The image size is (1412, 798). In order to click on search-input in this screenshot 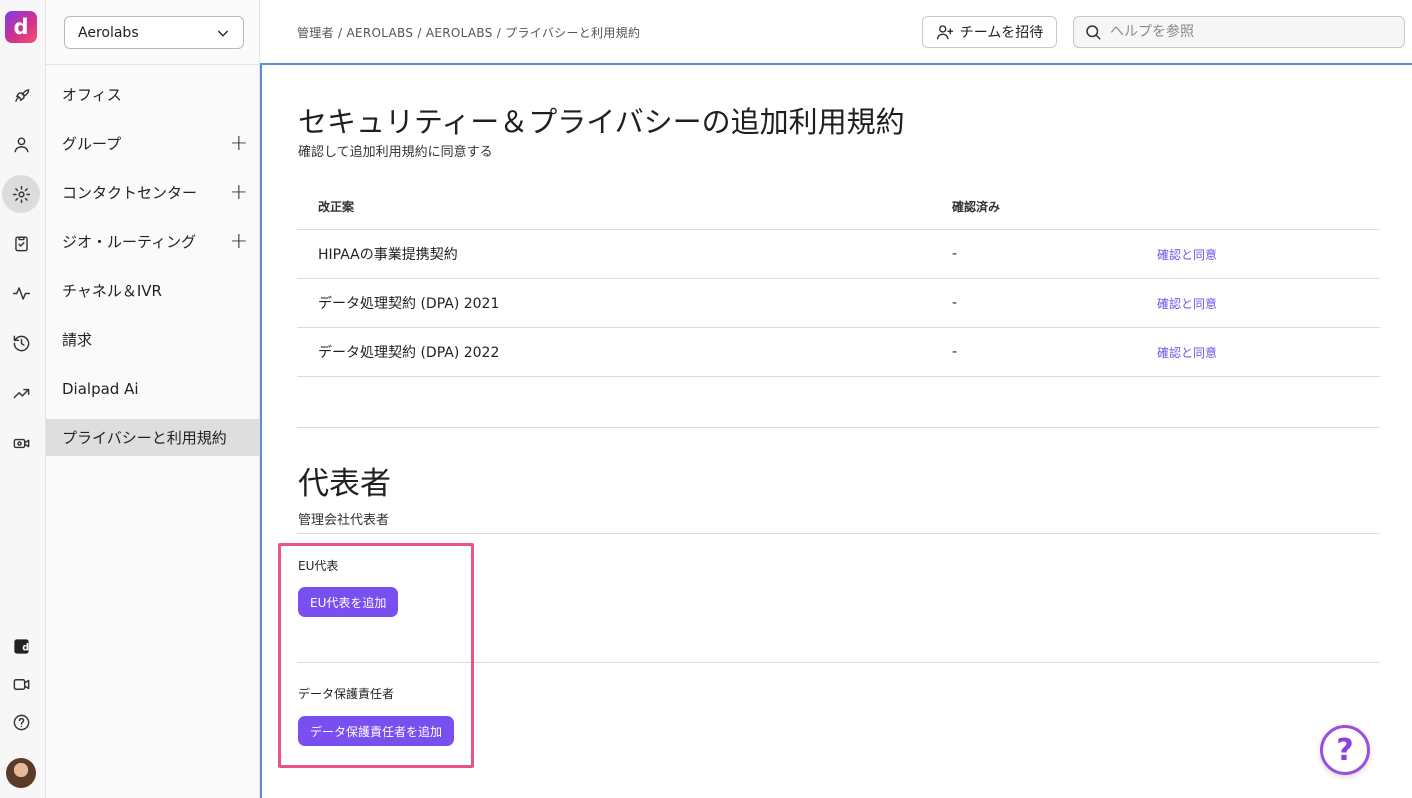, I will do `click(1245, 32)`.